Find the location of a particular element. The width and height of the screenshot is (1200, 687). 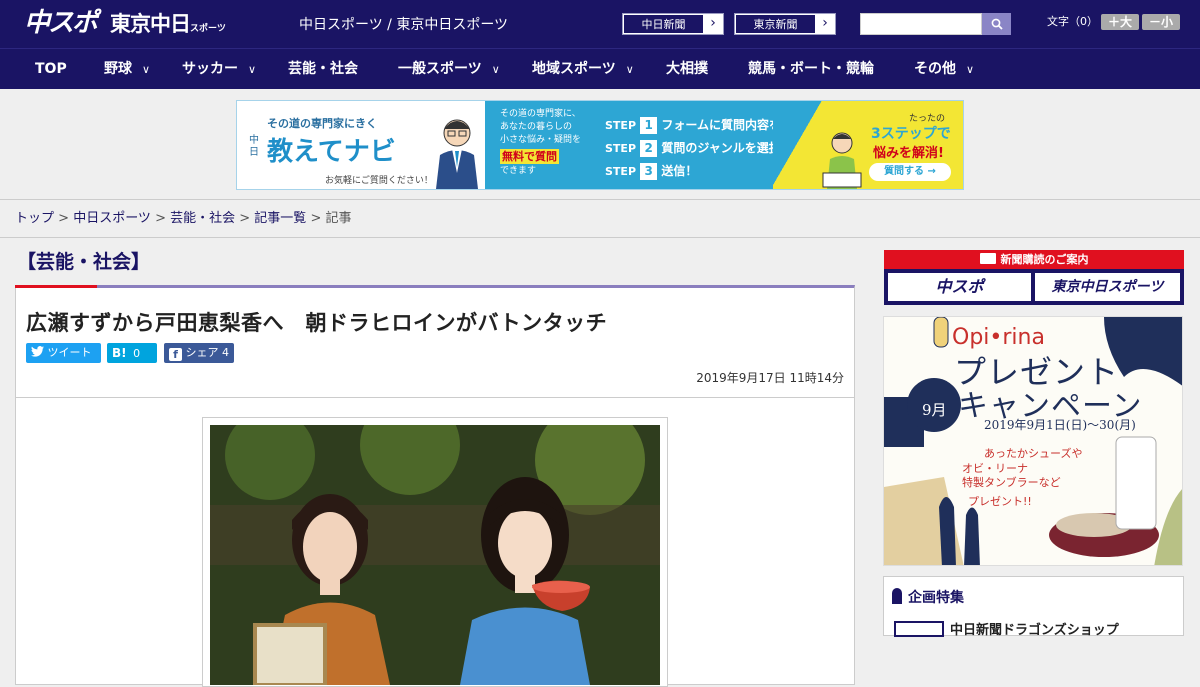

tweet-button: ツイート is located at coordinates (63, 353).